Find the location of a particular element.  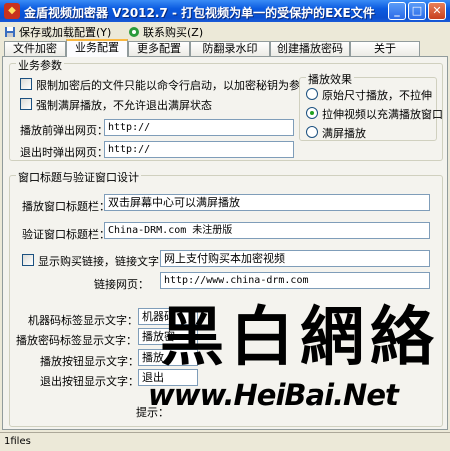

effect-fullscreen-label: 满屏播放 is located at coordinates (344, 133).